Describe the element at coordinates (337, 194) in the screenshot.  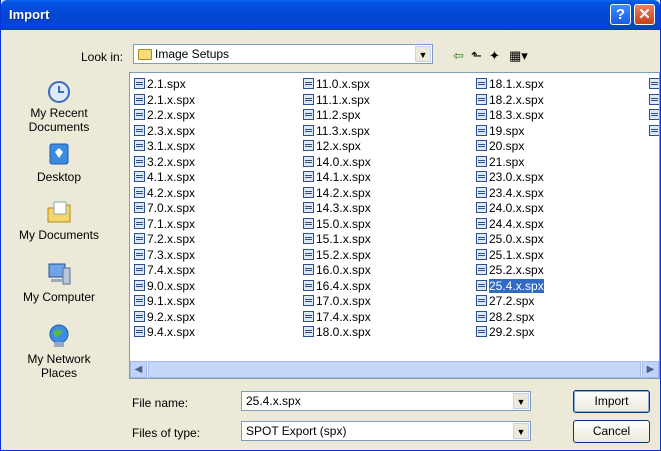
I see `file-item: 14.2.x.spx` at that location.